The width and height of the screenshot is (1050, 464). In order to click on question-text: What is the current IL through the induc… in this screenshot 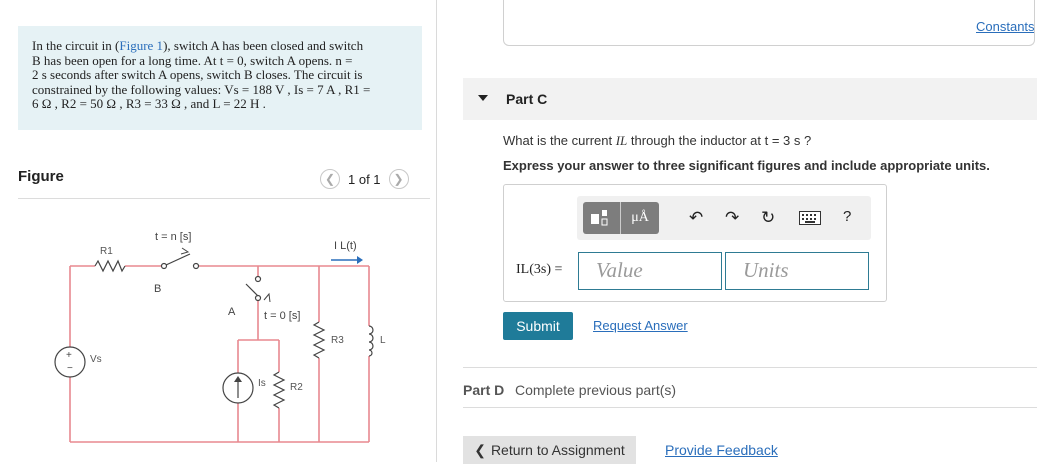, I will do `click(657, 140)`.